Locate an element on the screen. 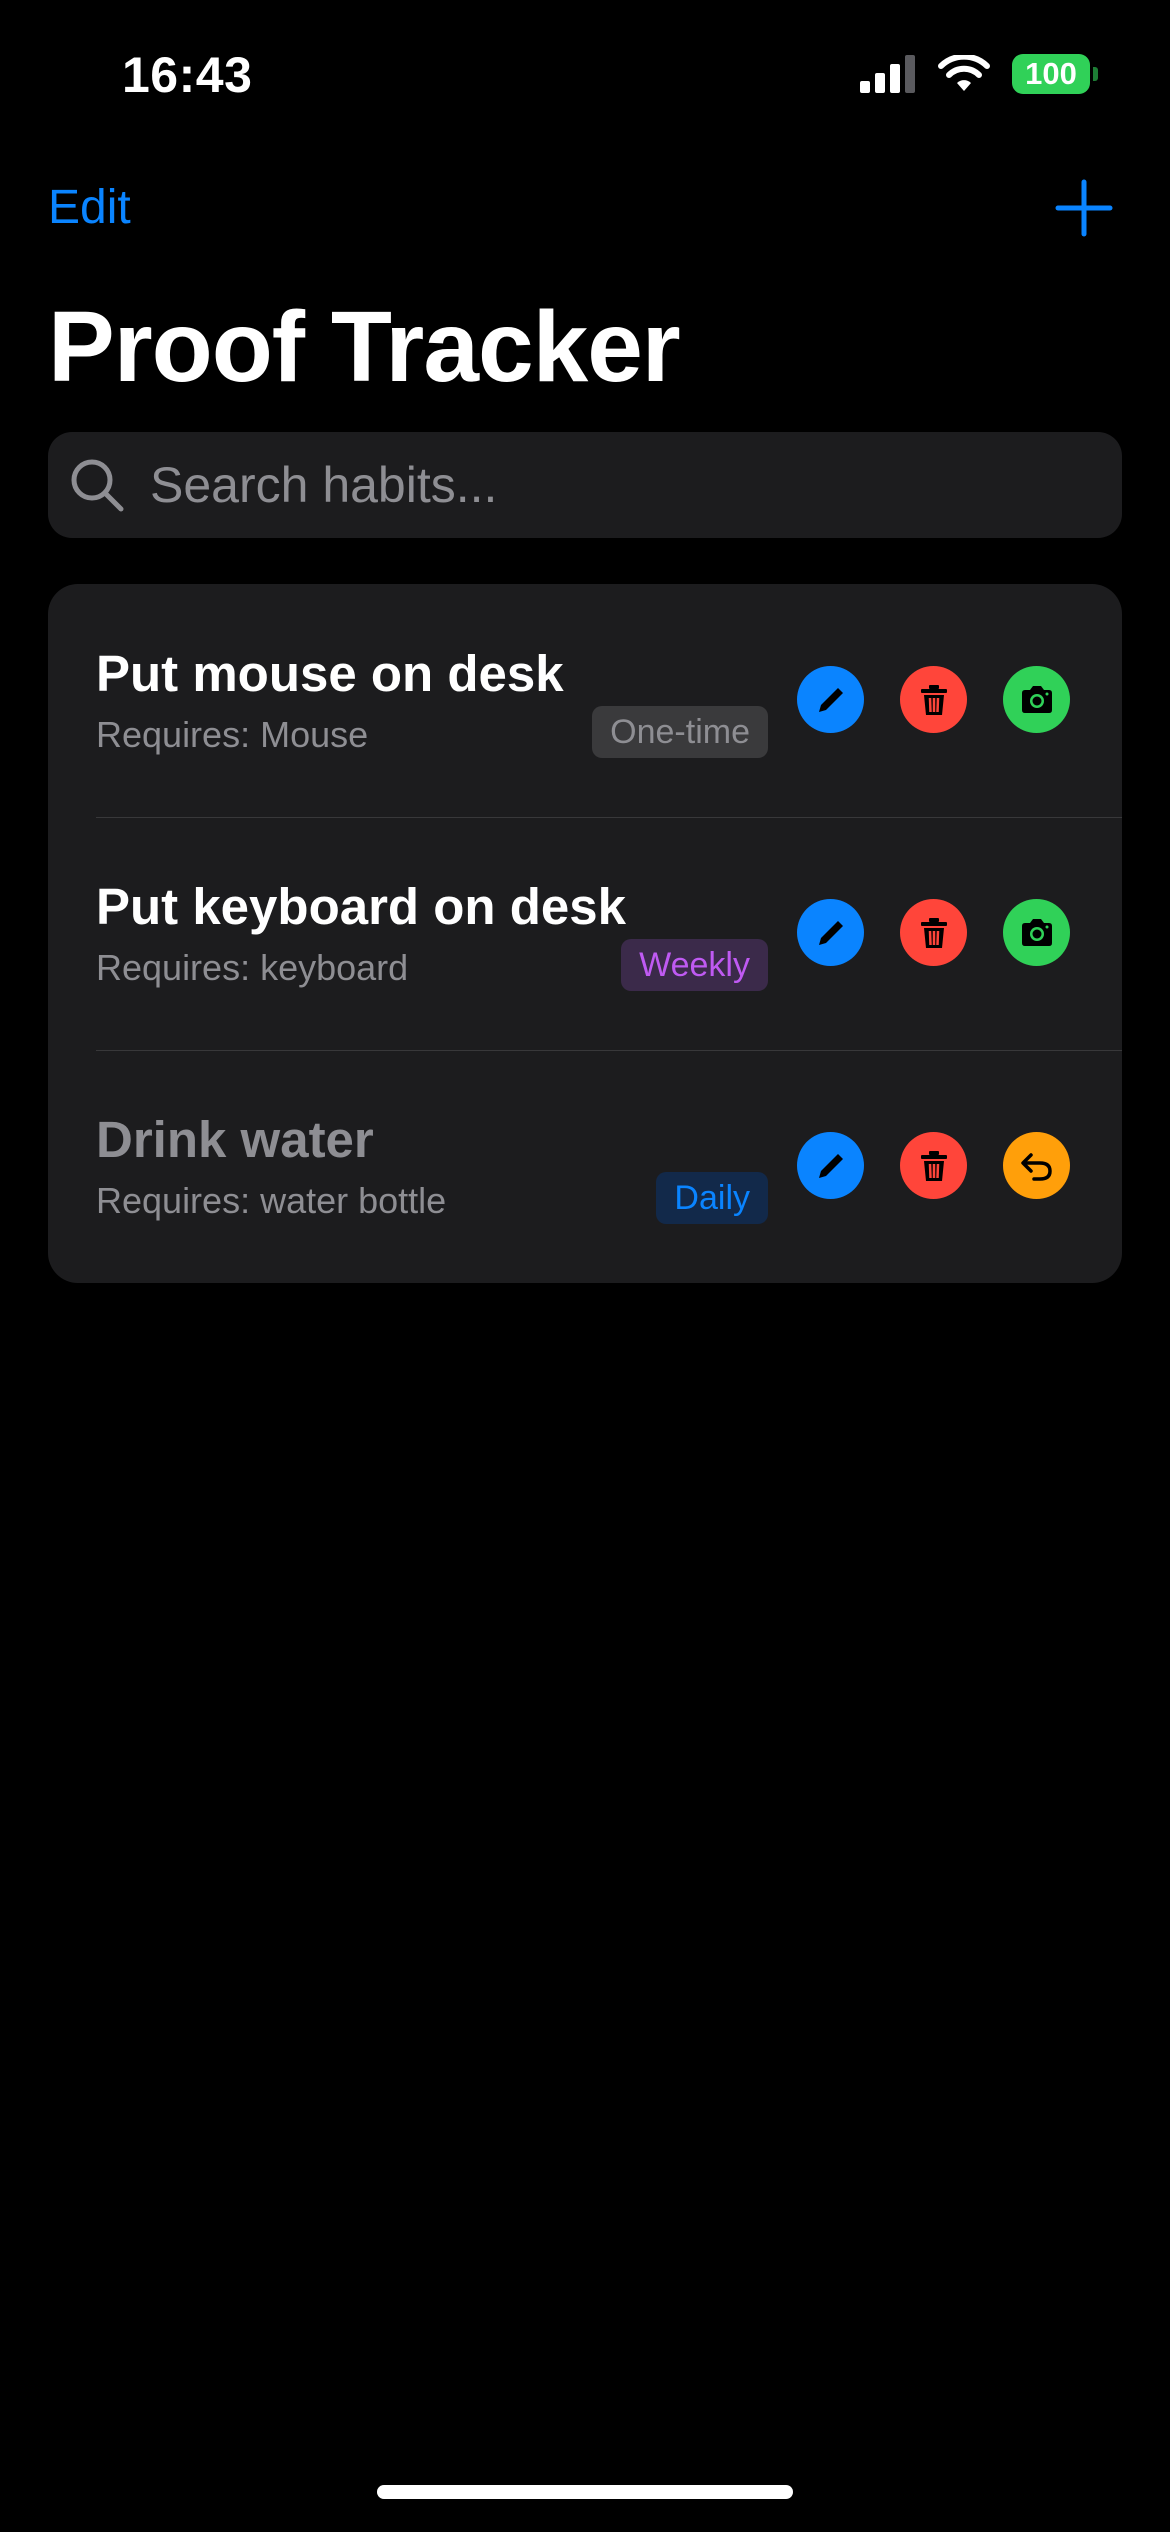 The width and height of the screenshot is (1170, 2532). habit-requirement: Requires: water bottle is located at coordinates (271, 1200).